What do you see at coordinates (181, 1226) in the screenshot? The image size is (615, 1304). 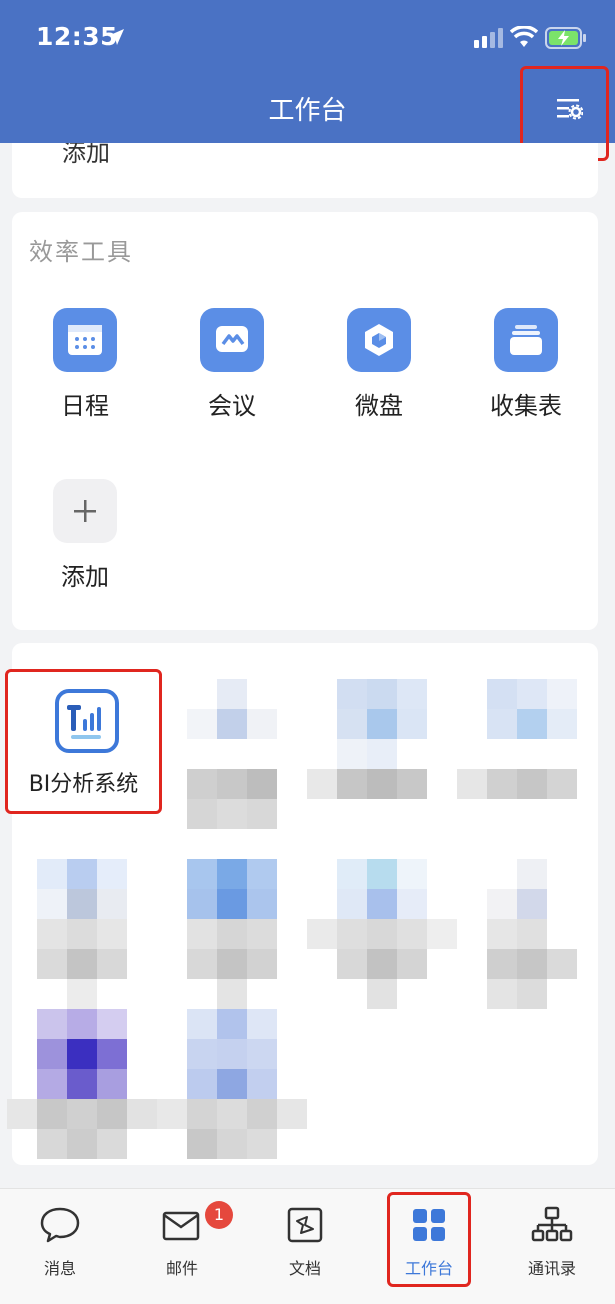 I see `mail-icon` at bounding box center [181, 1226].